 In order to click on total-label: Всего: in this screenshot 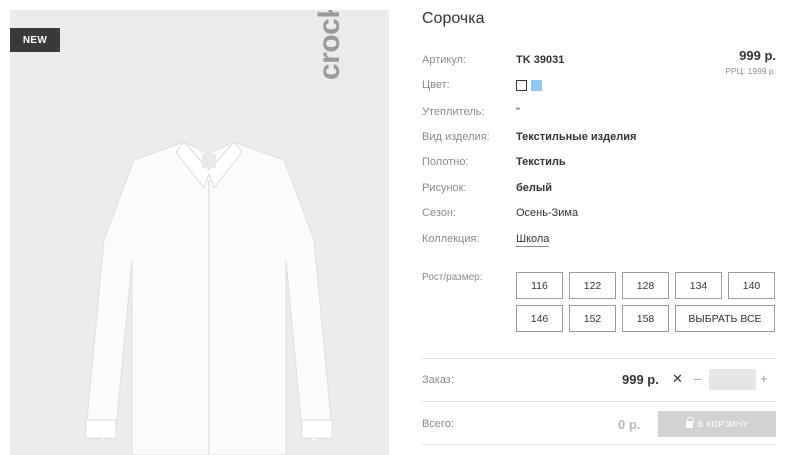, I will do `click(438, 424)`.